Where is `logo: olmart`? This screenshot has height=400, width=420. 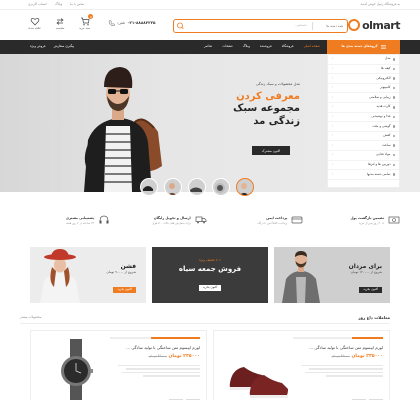
logo: olmart is located at coordinates (374, 25).